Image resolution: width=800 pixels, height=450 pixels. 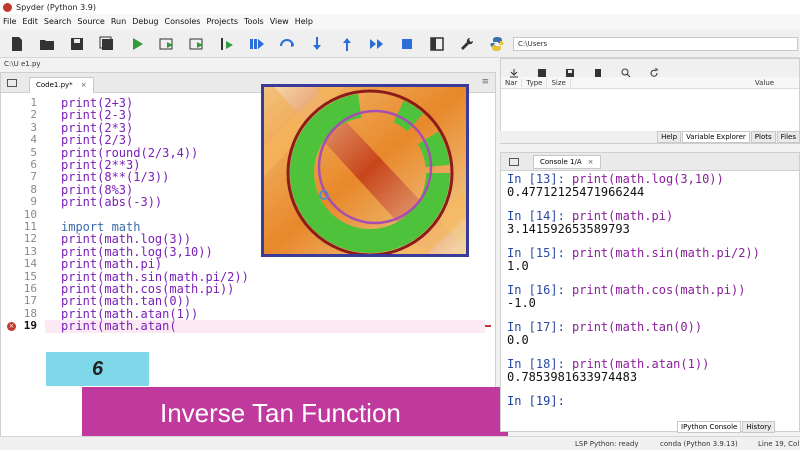 I want to click on save-all-icon, so click(x=107, y=44).